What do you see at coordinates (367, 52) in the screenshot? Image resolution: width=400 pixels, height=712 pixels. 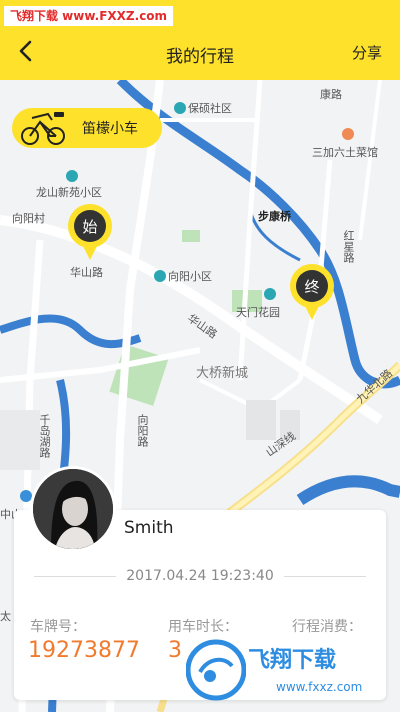 I see `share-button: 分享` at bounding box center [367, 52].